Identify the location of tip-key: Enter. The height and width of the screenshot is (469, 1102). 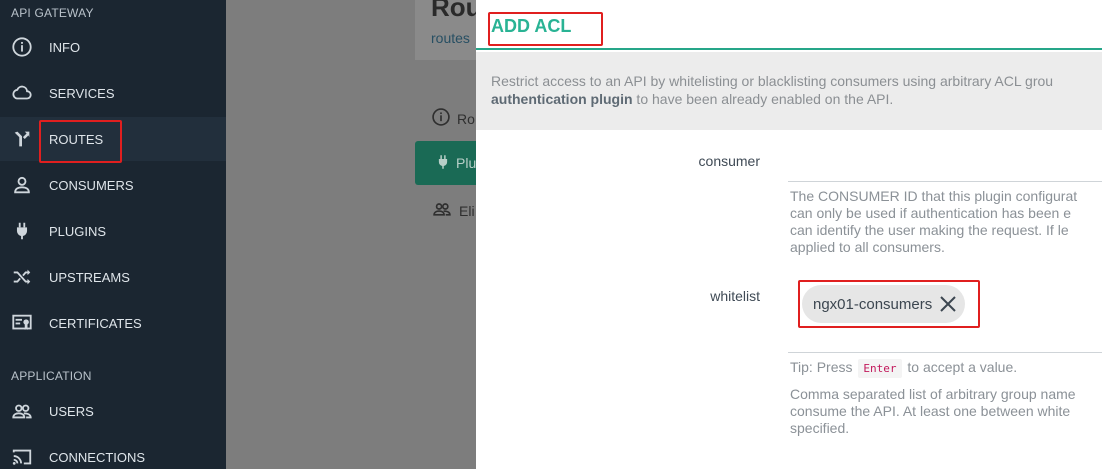
(880, 368).